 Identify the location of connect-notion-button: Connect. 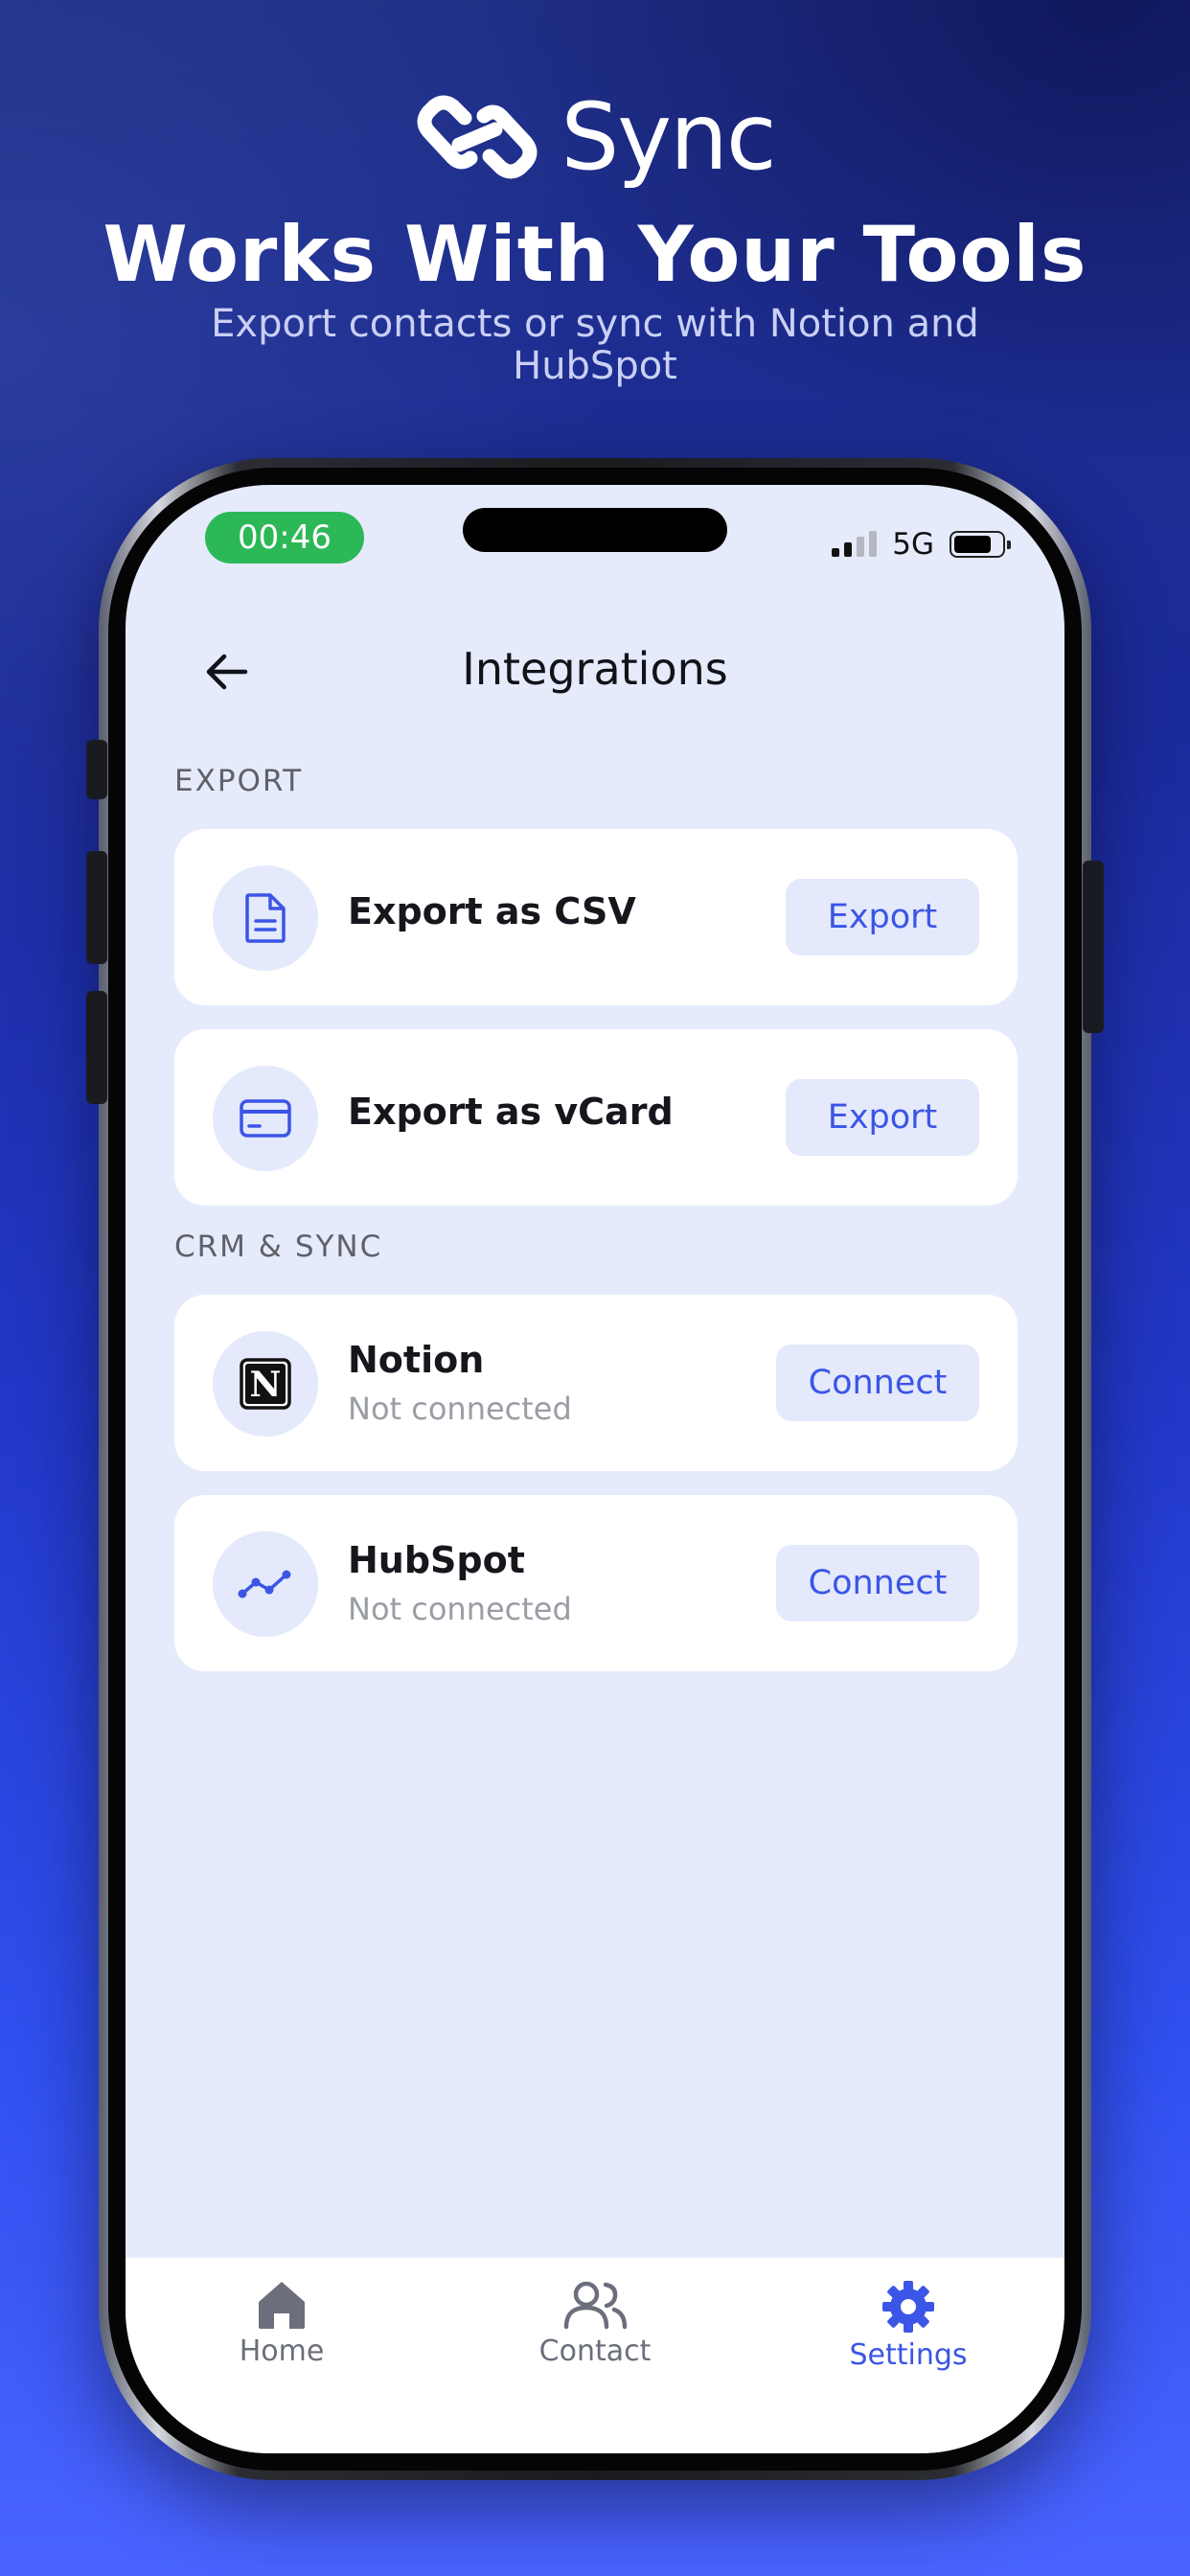
(878, 1383).